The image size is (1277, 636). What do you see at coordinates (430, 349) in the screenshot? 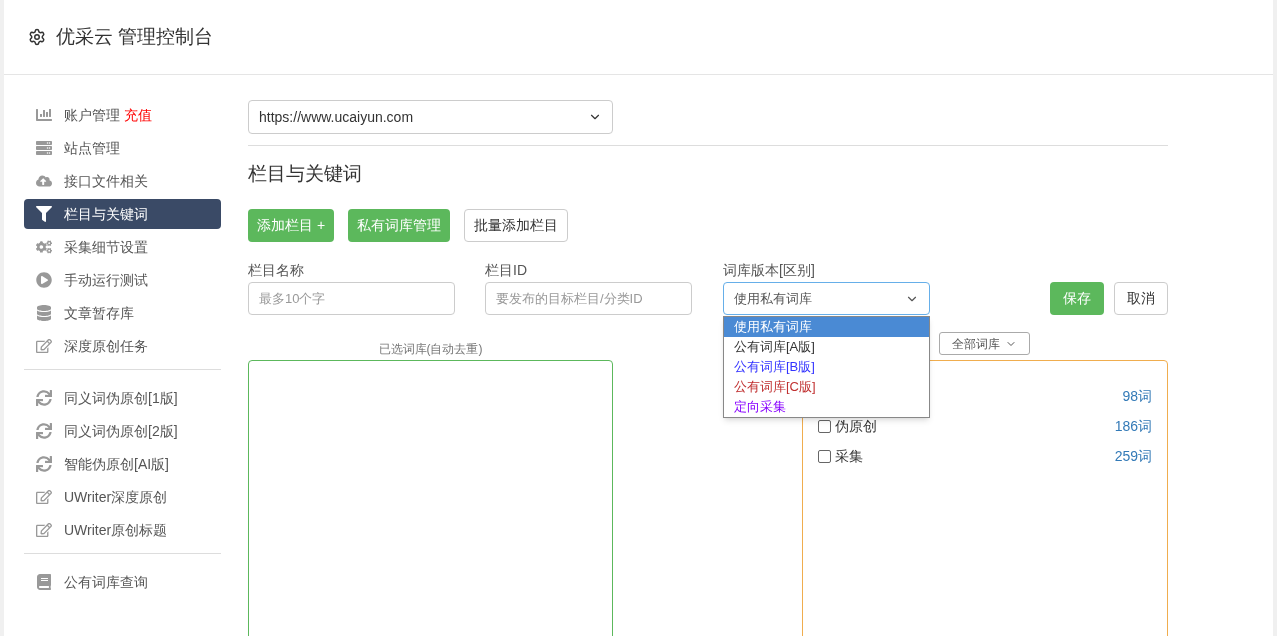
I see `selected-libraries-label: 已选词库(自动去重)` at bounding box center [430, 349].